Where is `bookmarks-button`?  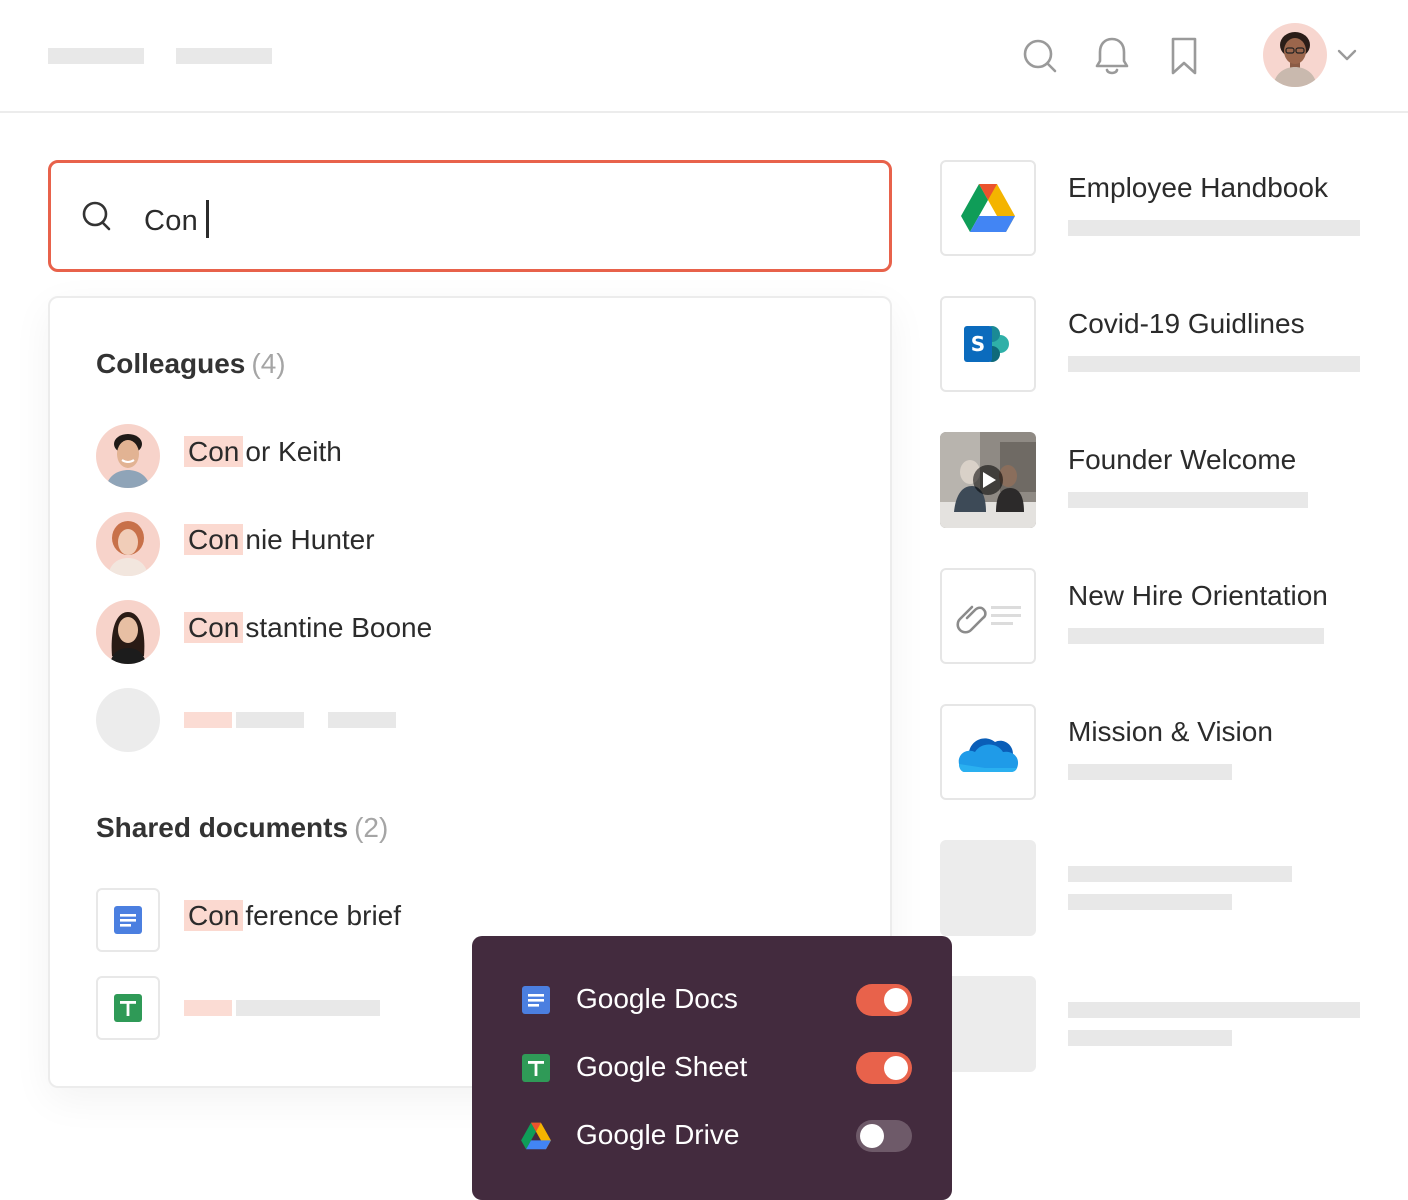 bookmarks-button is located at coordinates (1184, 56).